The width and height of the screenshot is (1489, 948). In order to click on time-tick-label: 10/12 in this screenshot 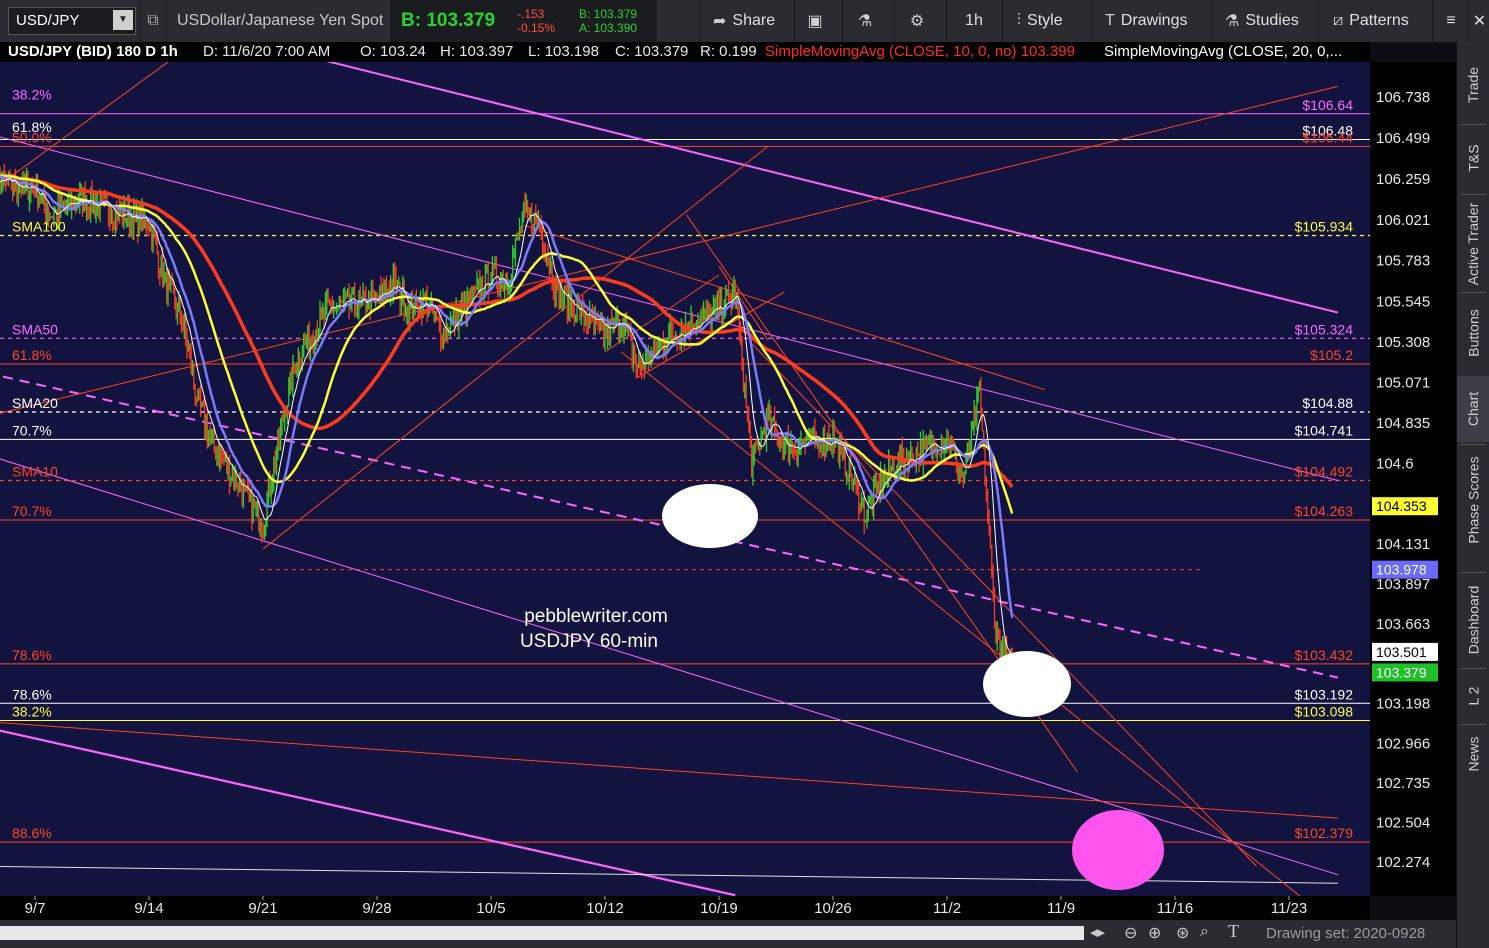, I will do `click(605, 908)`.